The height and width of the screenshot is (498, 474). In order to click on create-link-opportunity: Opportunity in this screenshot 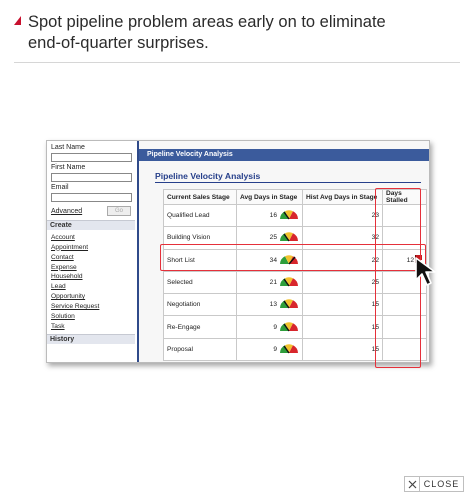, I will do `click(75, 297)`.